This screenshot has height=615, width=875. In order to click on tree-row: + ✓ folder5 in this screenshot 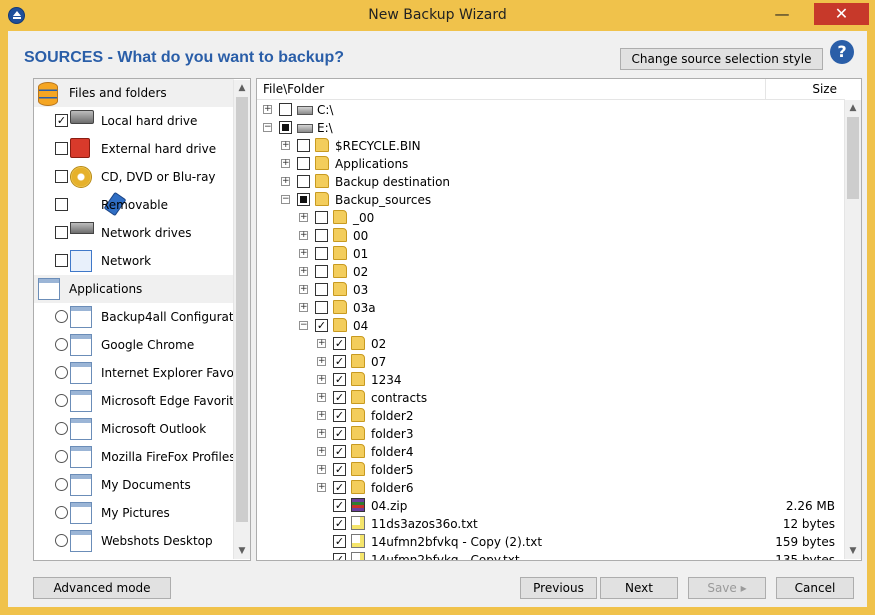, I will do `click(551, 470)`.